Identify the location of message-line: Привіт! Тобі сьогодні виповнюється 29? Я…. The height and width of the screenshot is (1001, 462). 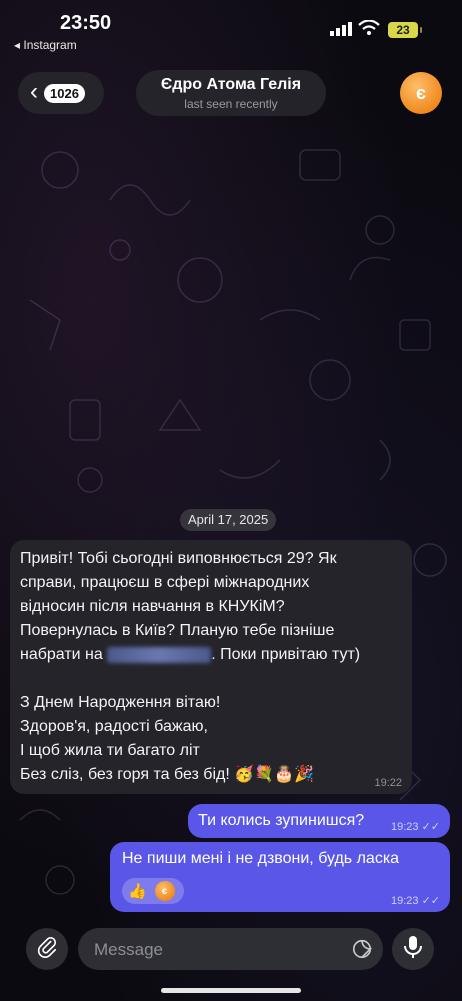
(178, 558).